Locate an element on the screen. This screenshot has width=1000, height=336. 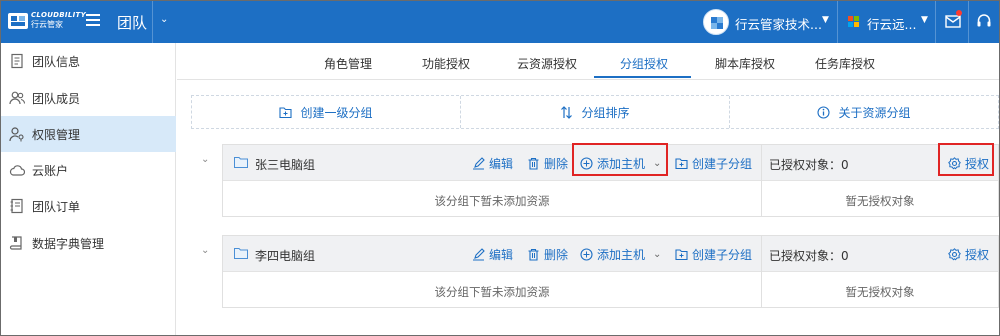
sidebar-item-label: 团队信息 is located at coordinates (56, 61).